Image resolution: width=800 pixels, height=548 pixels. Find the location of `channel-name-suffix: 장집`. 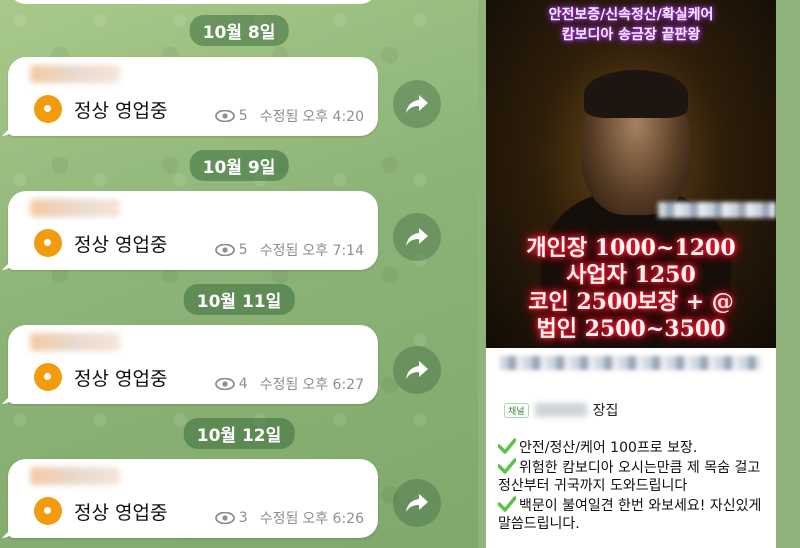

channel-name-suffix: 장집 is located at coordinates (605, 411).